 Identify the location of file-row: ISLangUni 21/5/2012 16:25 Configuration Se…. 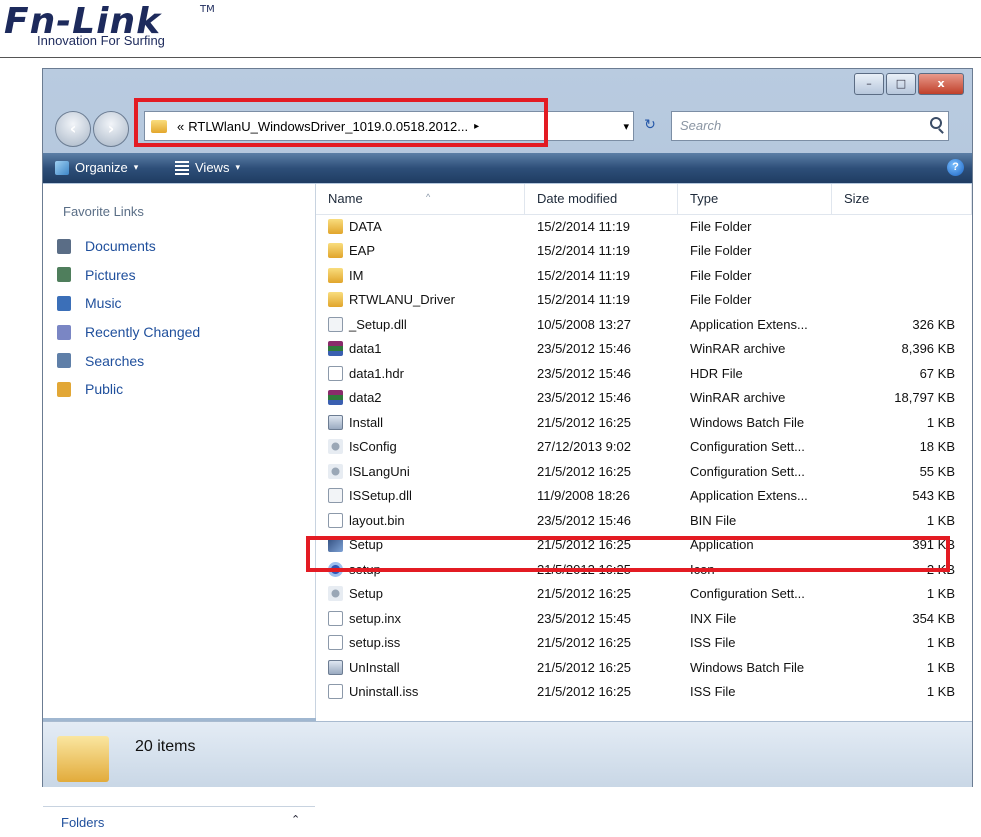
(644, 471).